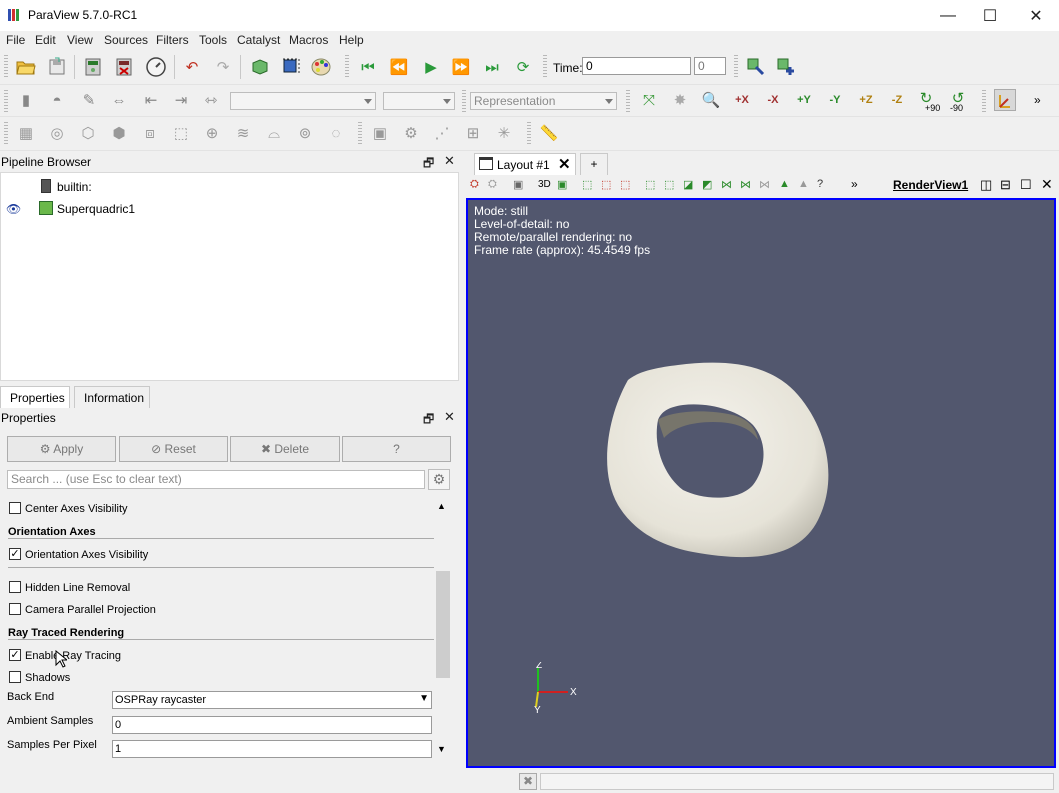  I want to click on last-frame-icon: ⏭, so click(492, 67).